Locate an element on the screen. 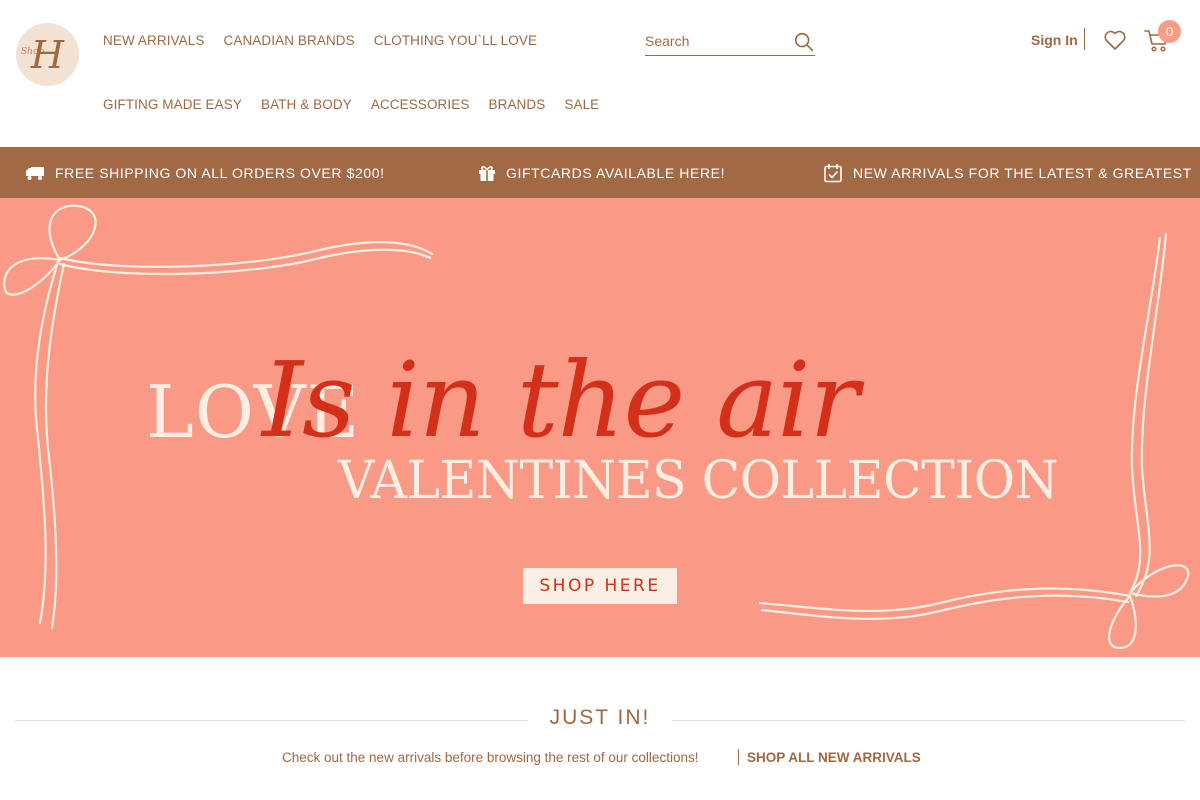 This screenshot has height=800, width=1200. just-in-heading: JUST IN! is located at coordinates (600, 717).